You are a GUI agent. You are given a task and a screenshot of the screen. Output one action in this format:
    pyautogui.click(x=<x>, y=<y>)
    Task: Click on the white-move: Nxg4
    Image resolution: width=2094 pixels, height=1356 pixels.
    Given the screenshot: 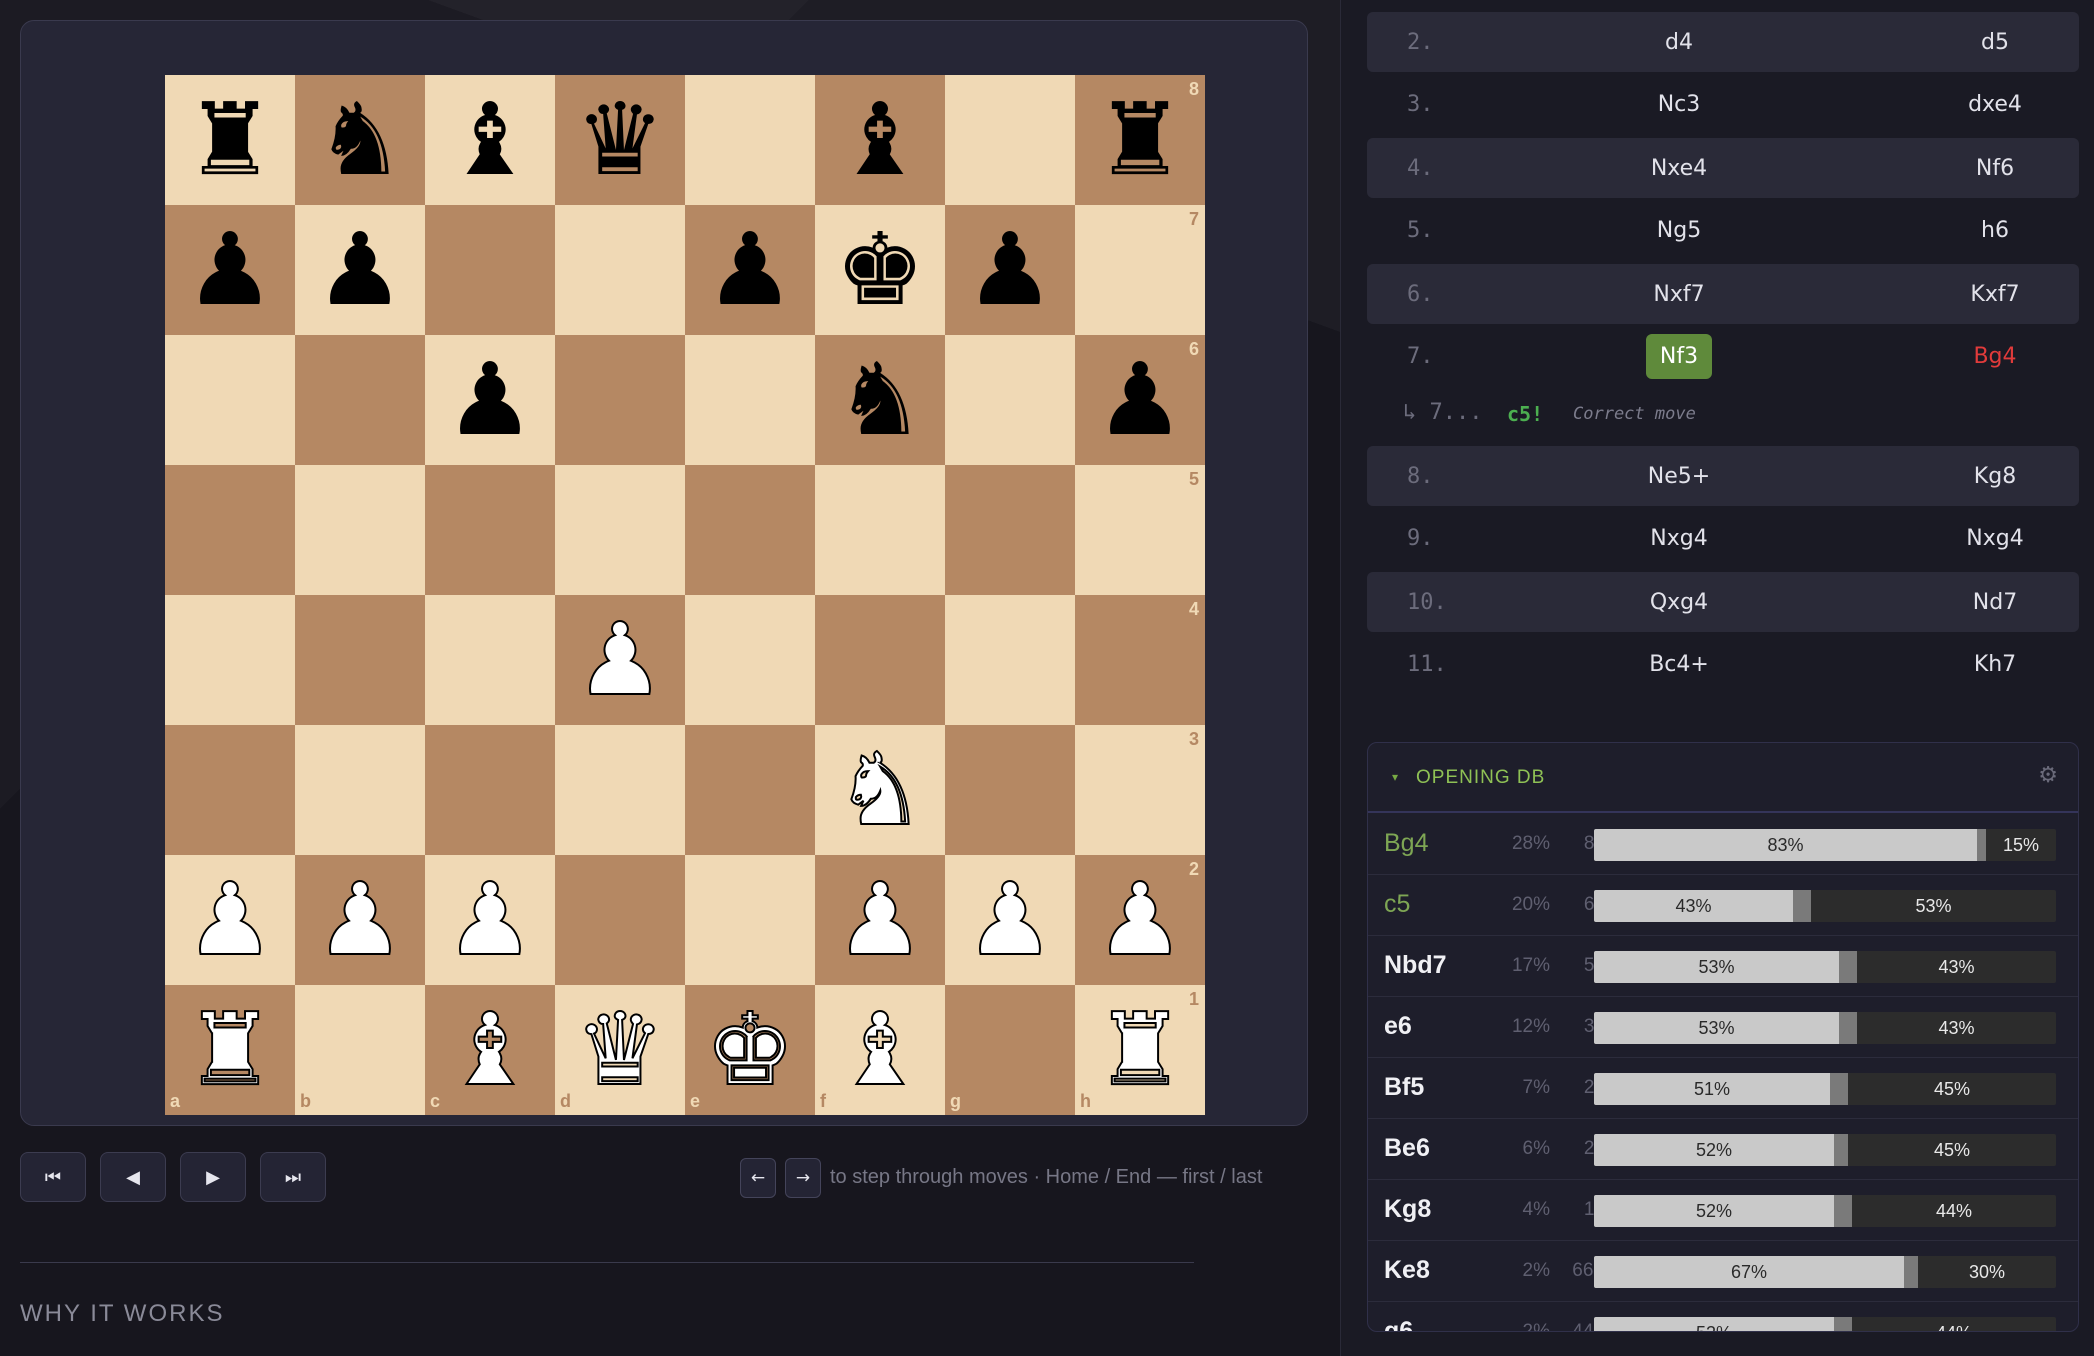 What is the action you would take?
    pyautogui.click(x=1679, y=538)
    